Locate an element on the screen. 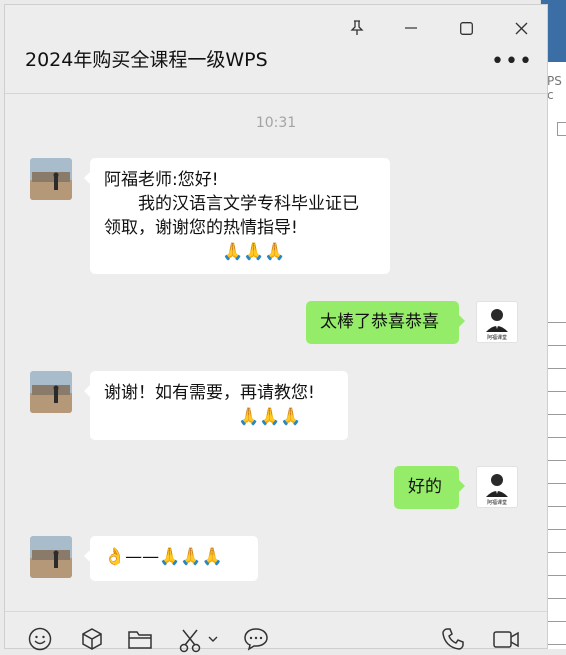 This screenshot has height=655, width=566. message-text: 好的 is located at coordinates (425, 487).